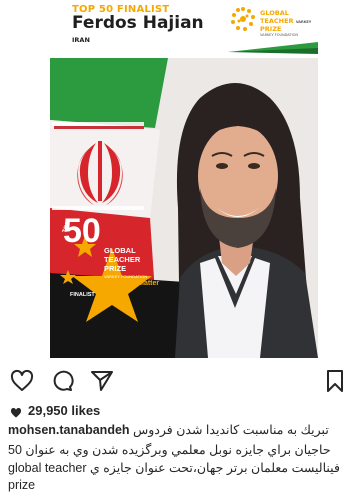  Describe the element at coordinates (286, 21) in the screenshot. I see `logo-teacher: TEACHER VARKEY` at that location.